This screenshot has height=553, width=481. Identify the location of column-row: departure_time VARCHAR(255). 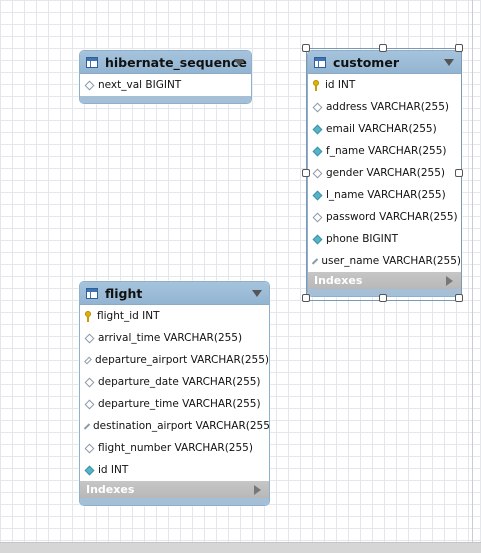
(174, 404).